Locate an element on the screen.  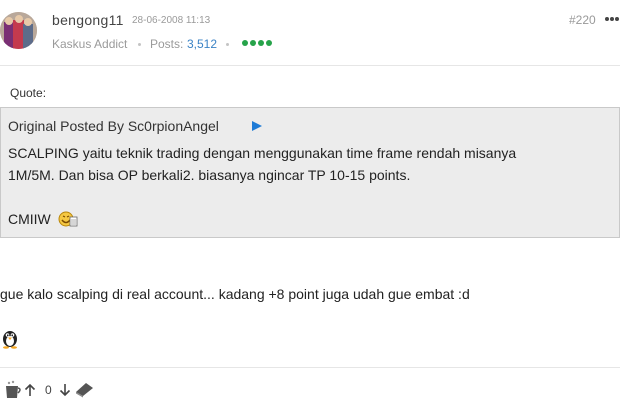
quote-origin-prefix: Original Posted By is located at coordinates (66, 126).